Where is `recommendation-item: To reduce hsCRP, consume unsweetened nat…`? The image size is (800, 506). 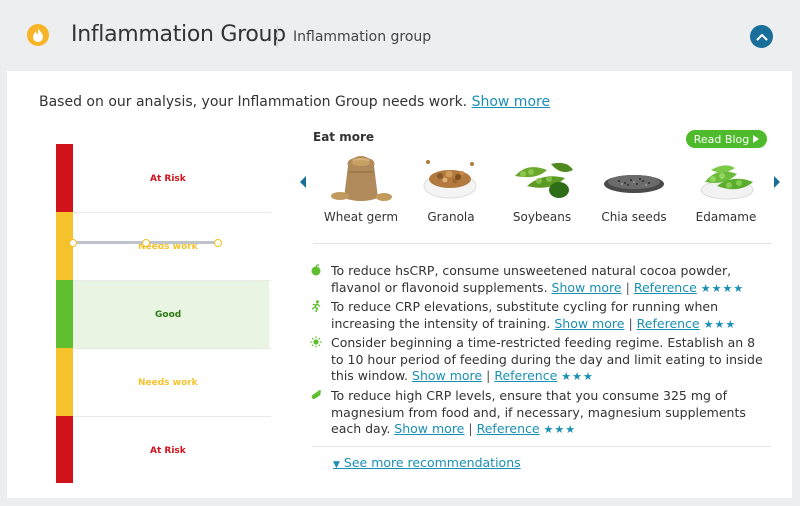 recommendation-item: To reduce hsCRP, consume unsweetened nat… is located at coordinates (551, 280).